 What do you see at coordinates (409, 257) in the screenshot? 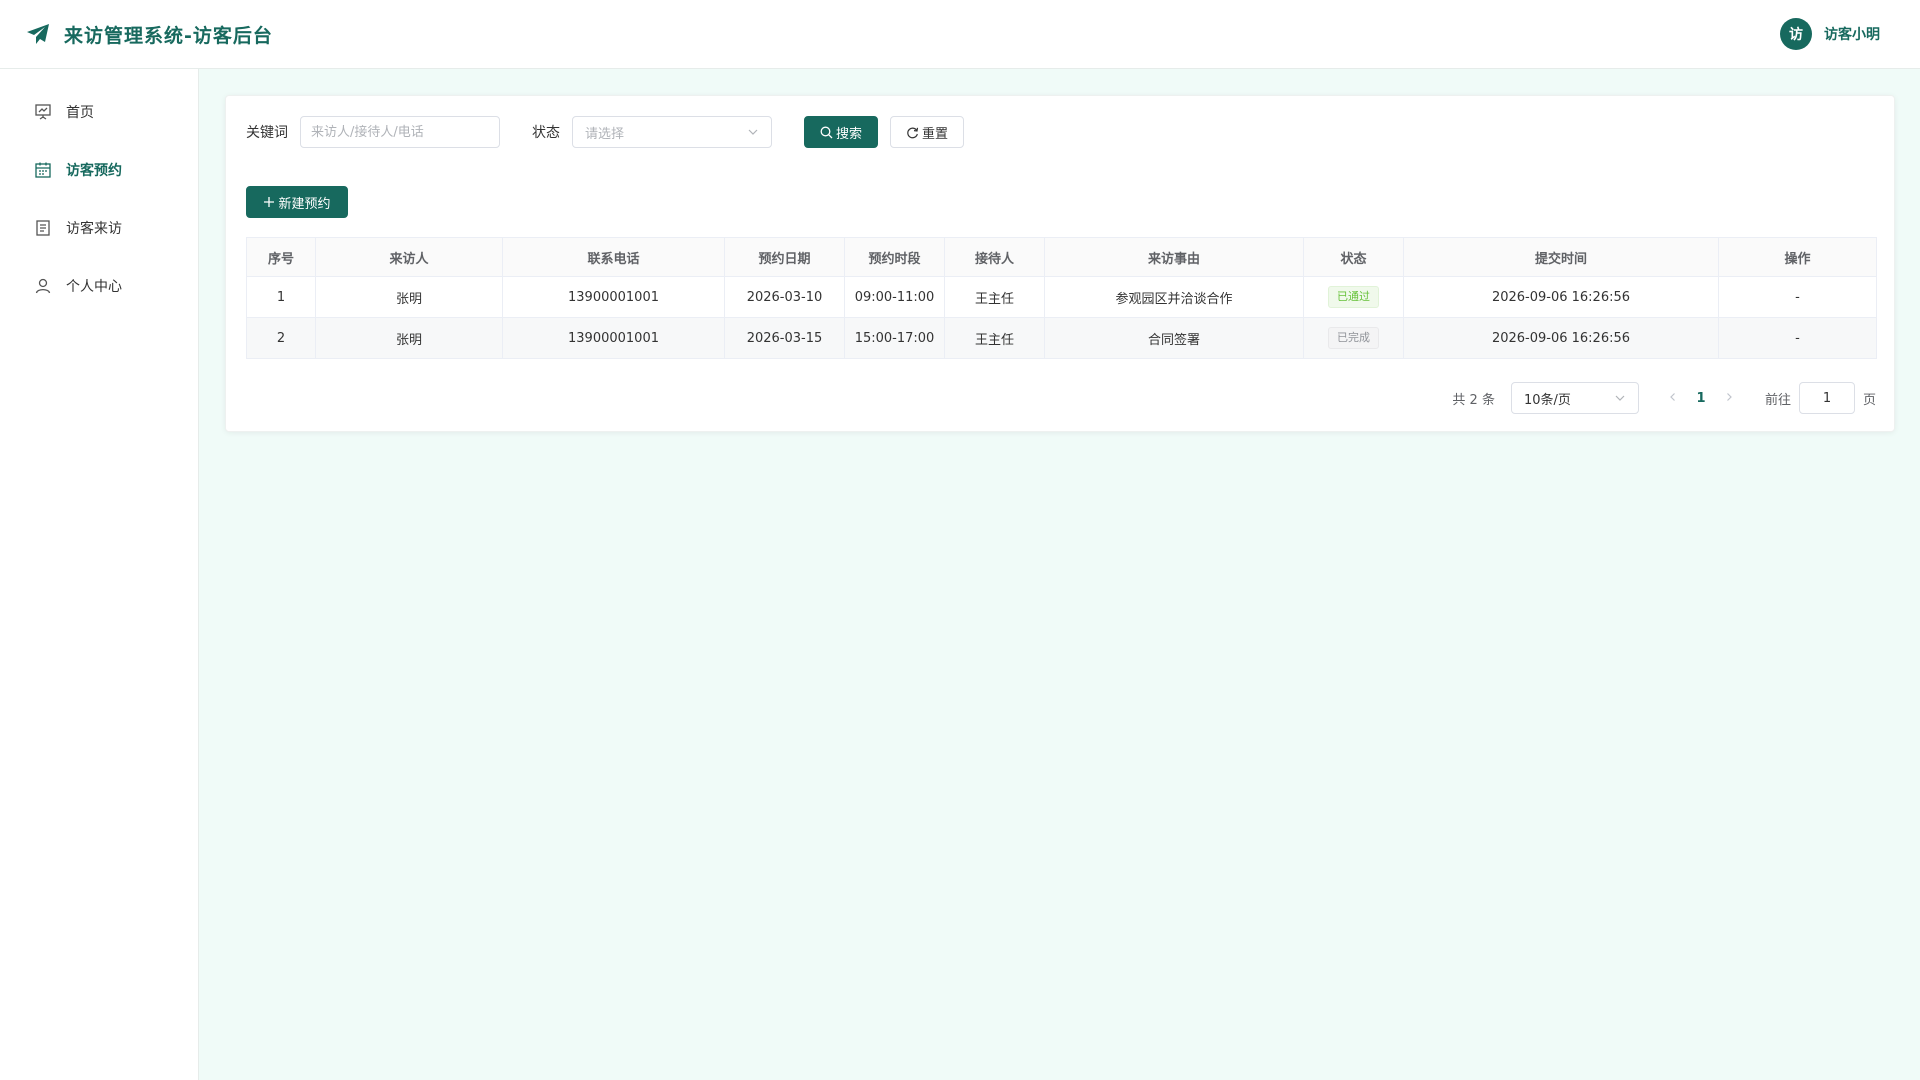
I see `column-header-visitor: 来访人` at bounding box center [409, 257].